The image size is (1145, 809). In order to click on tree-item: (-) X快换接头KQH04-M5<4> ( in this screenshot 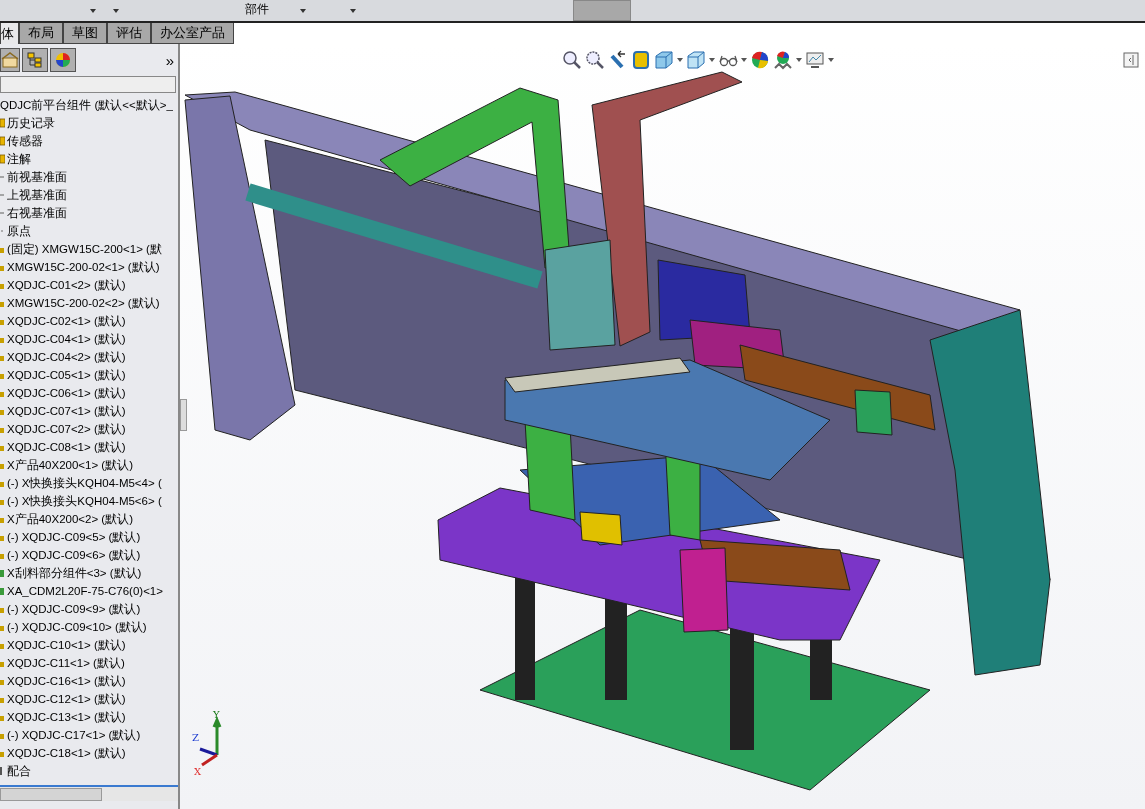, I will do `click(84, 483)`.